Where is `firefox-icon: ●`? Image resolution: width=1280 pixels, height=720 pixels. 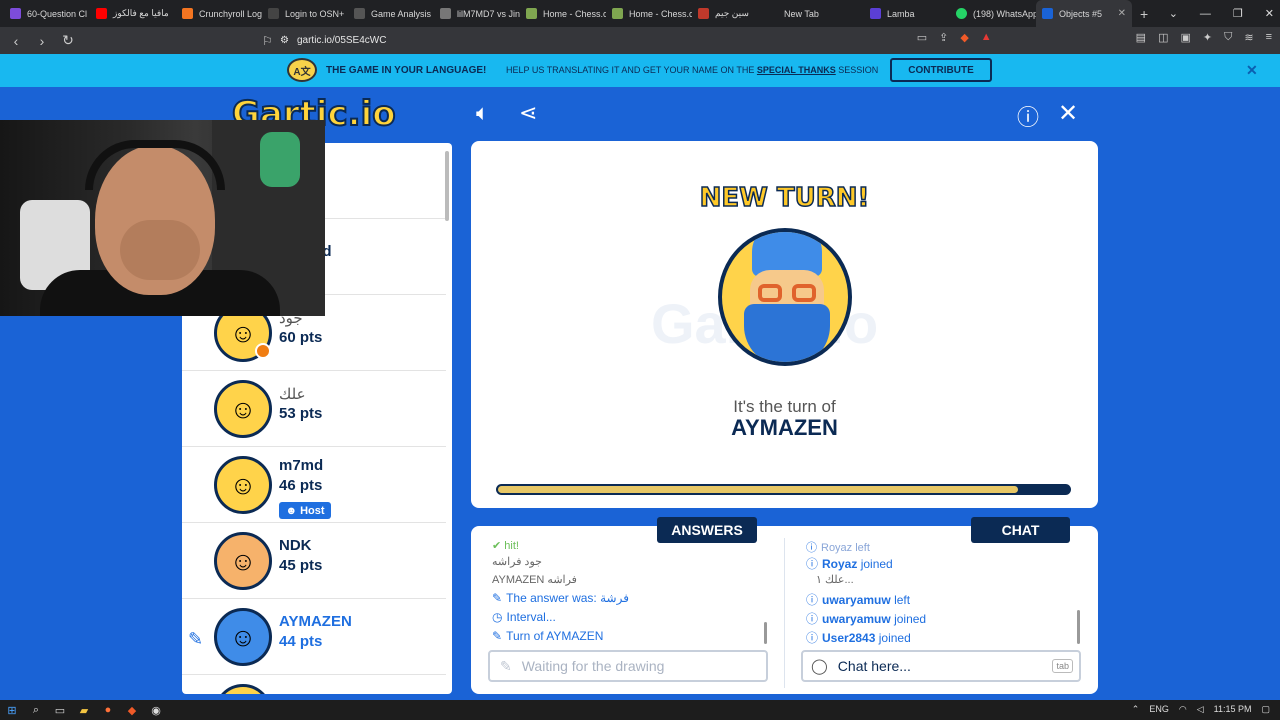 firefox-icon: ● is located at coordinates (108, 710).